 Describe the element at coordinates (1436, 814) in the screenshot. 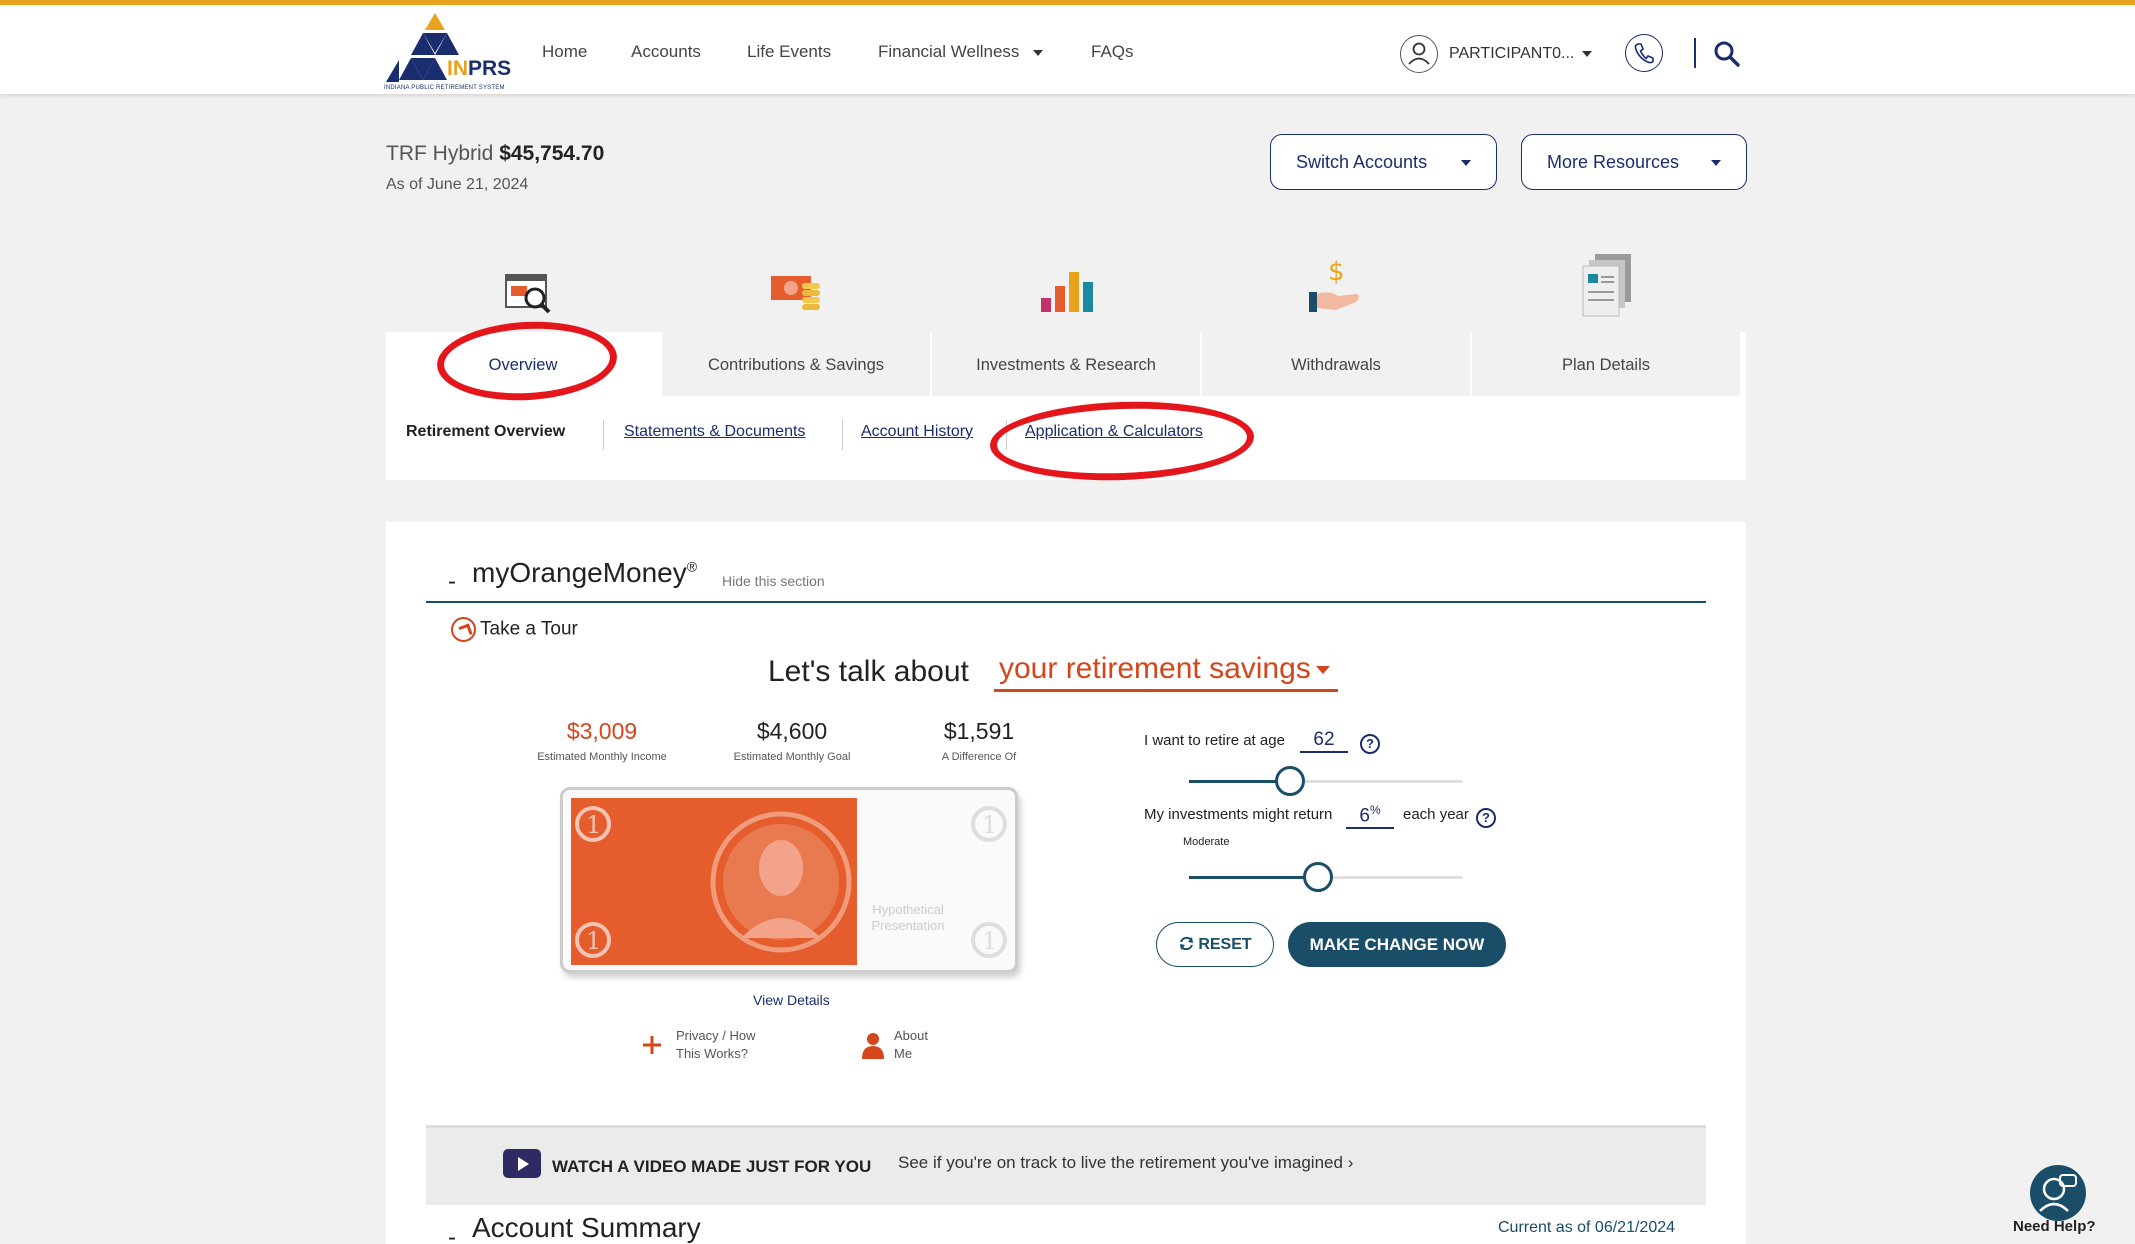

I see `each-year-label: each year` at that location.